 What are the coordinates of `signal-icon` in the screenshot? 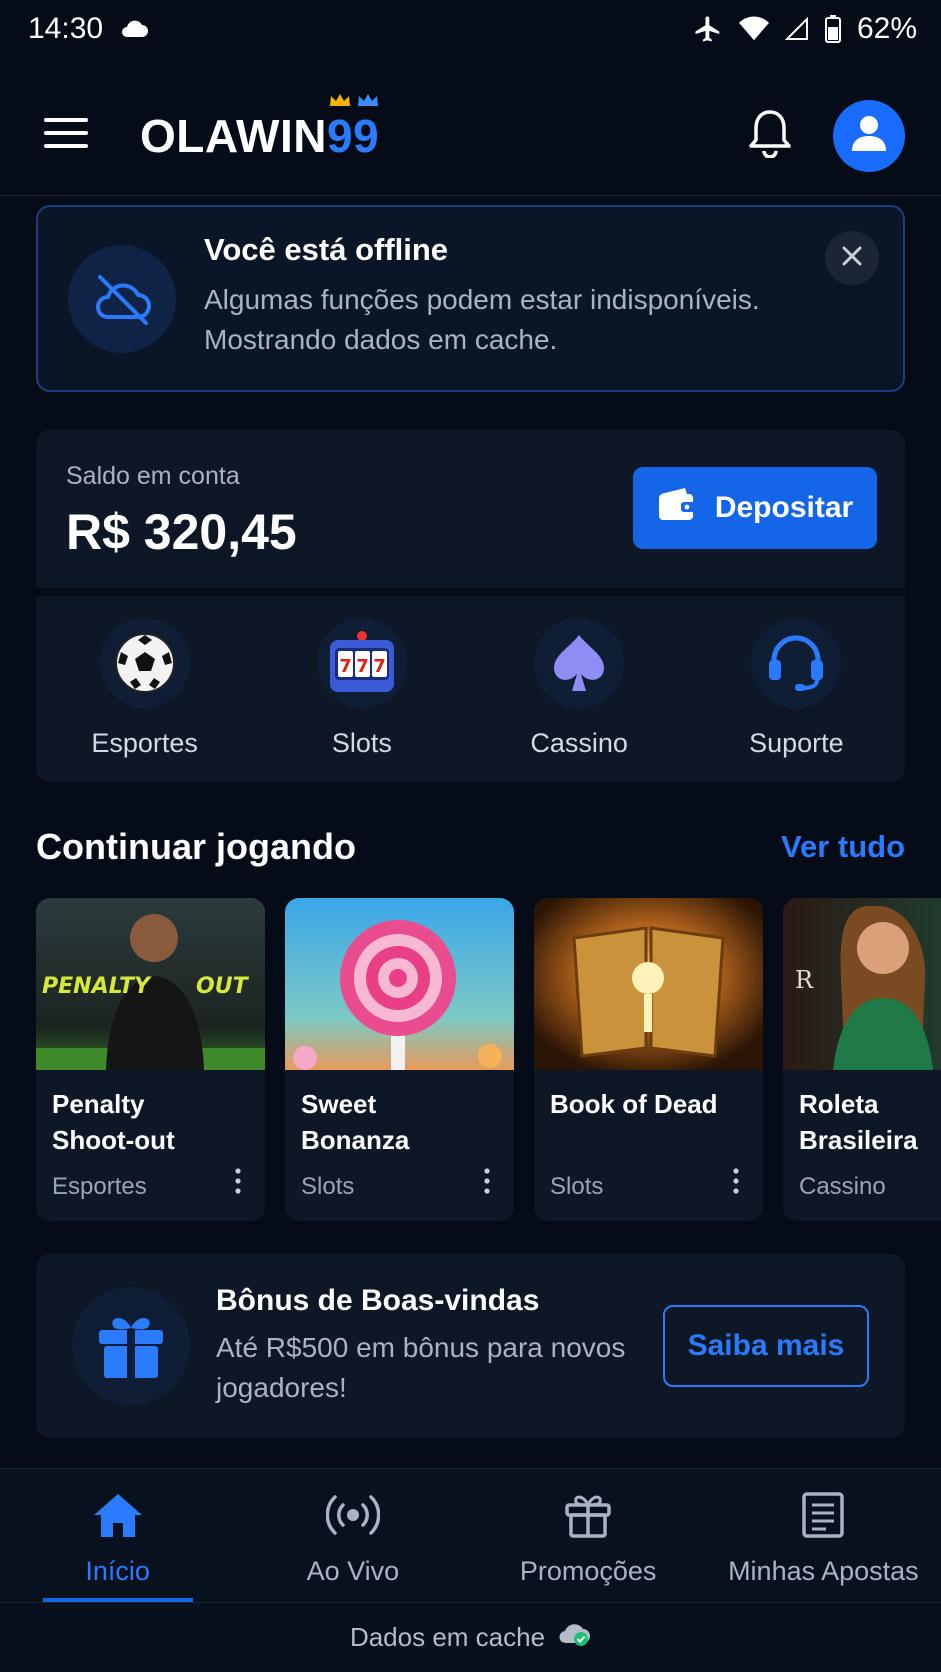 It's located at (796, 29).